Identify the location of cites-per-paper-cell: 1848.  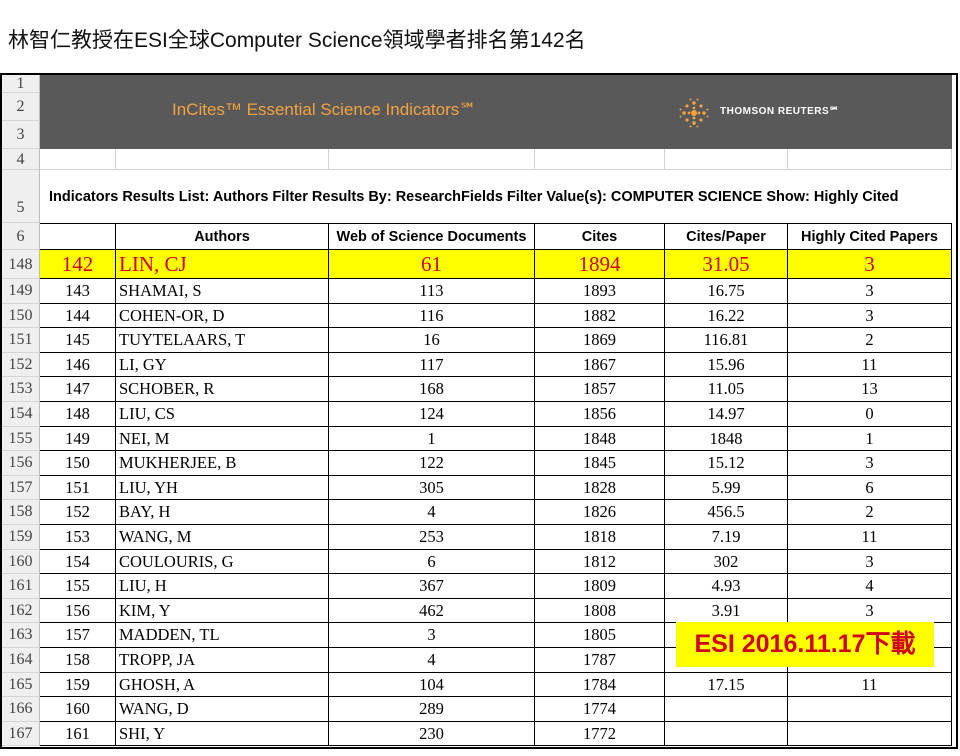
(726, 439).